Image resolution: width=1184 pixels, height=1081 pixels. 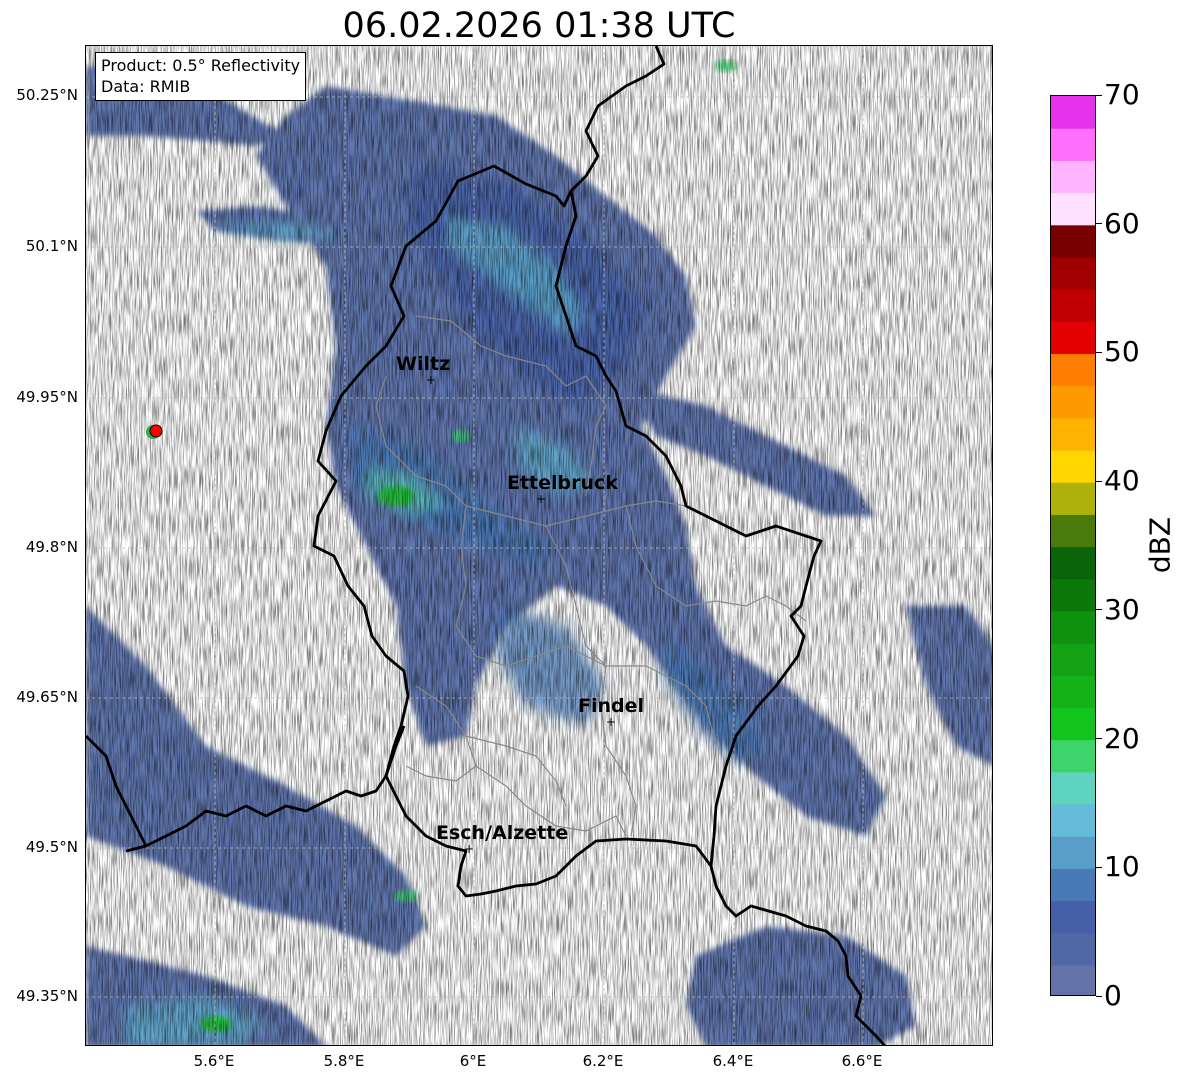 What do you see at coordinates (611, 706) in the screenshot?
I see `city-label: Findel` at bounding box center [611, 706].